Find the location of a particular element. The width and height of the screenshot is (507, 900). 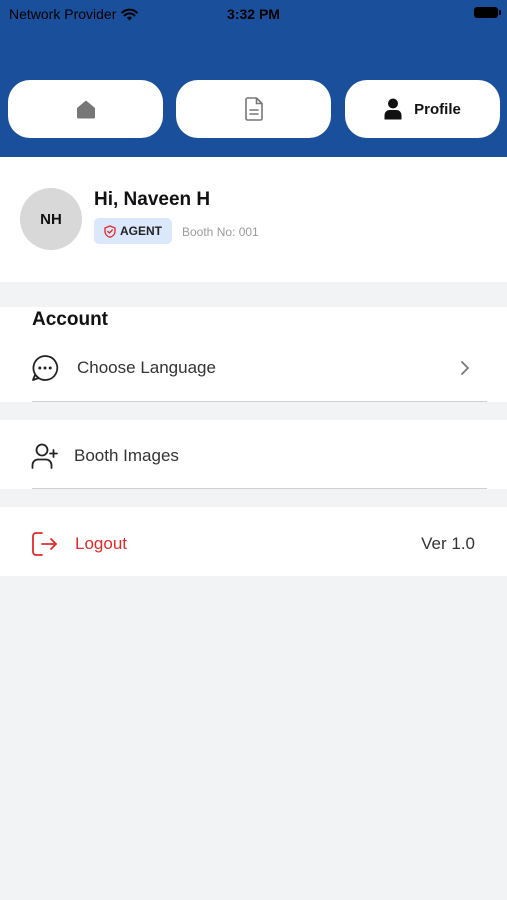

role-badge: AGENT is located at coordinates (133, 231).